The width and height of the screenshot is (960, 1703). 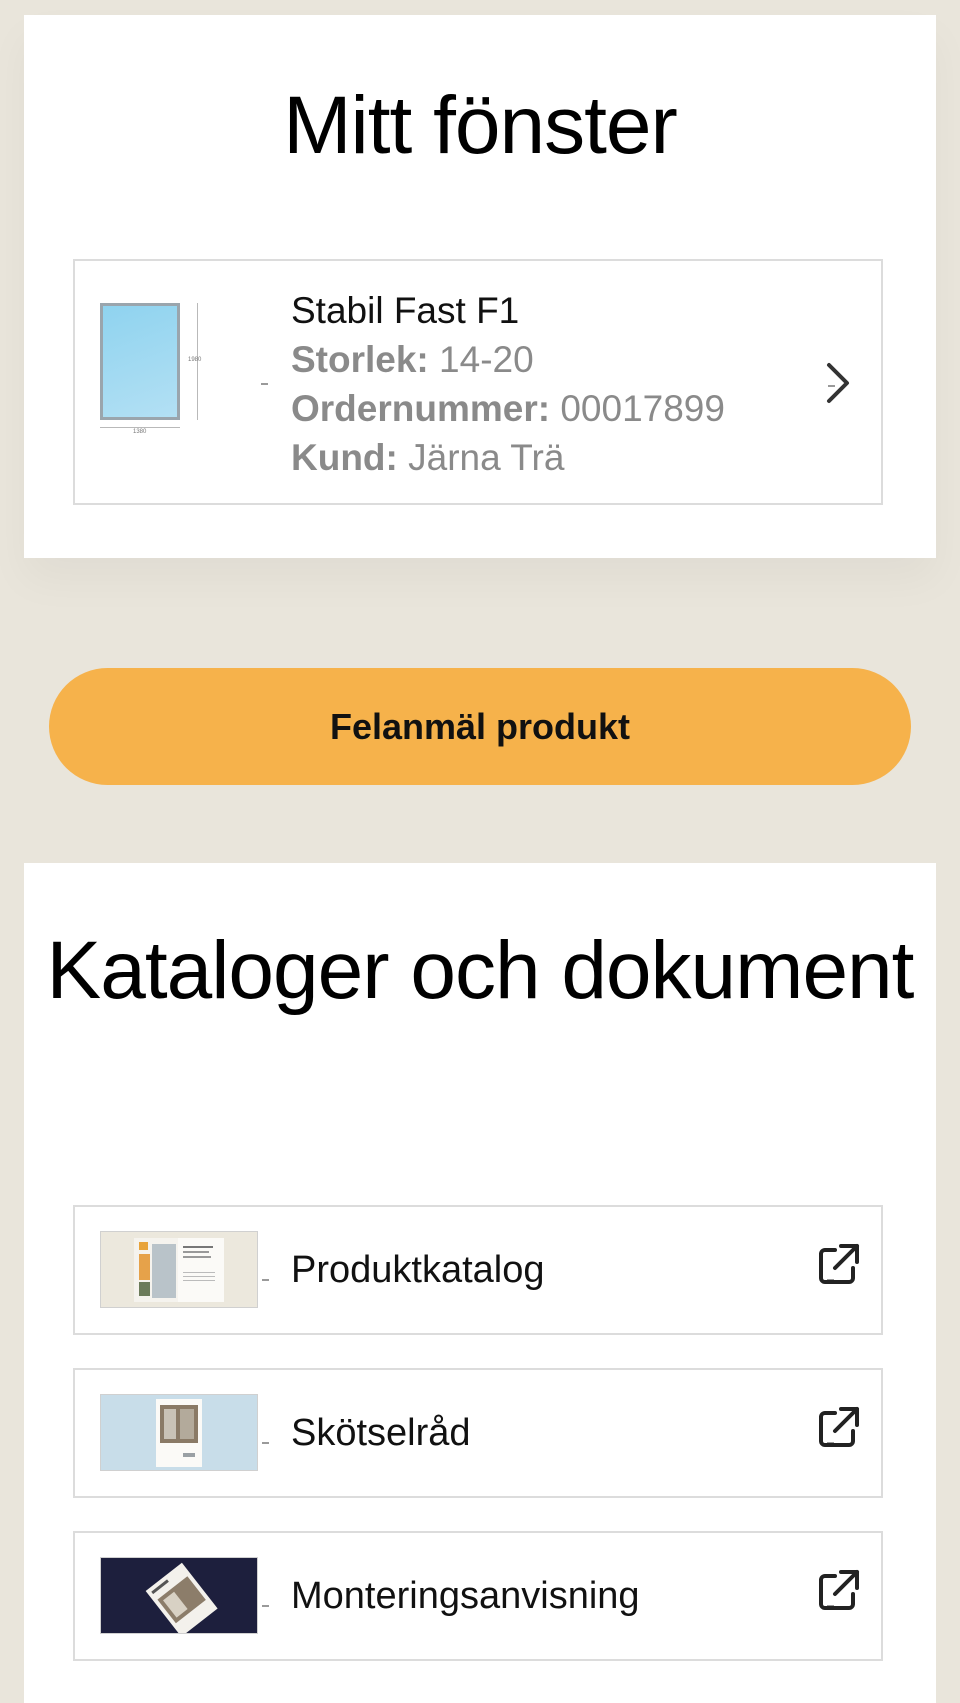 I want to click on customer-label: Kund:, so click(x=344, y=457).